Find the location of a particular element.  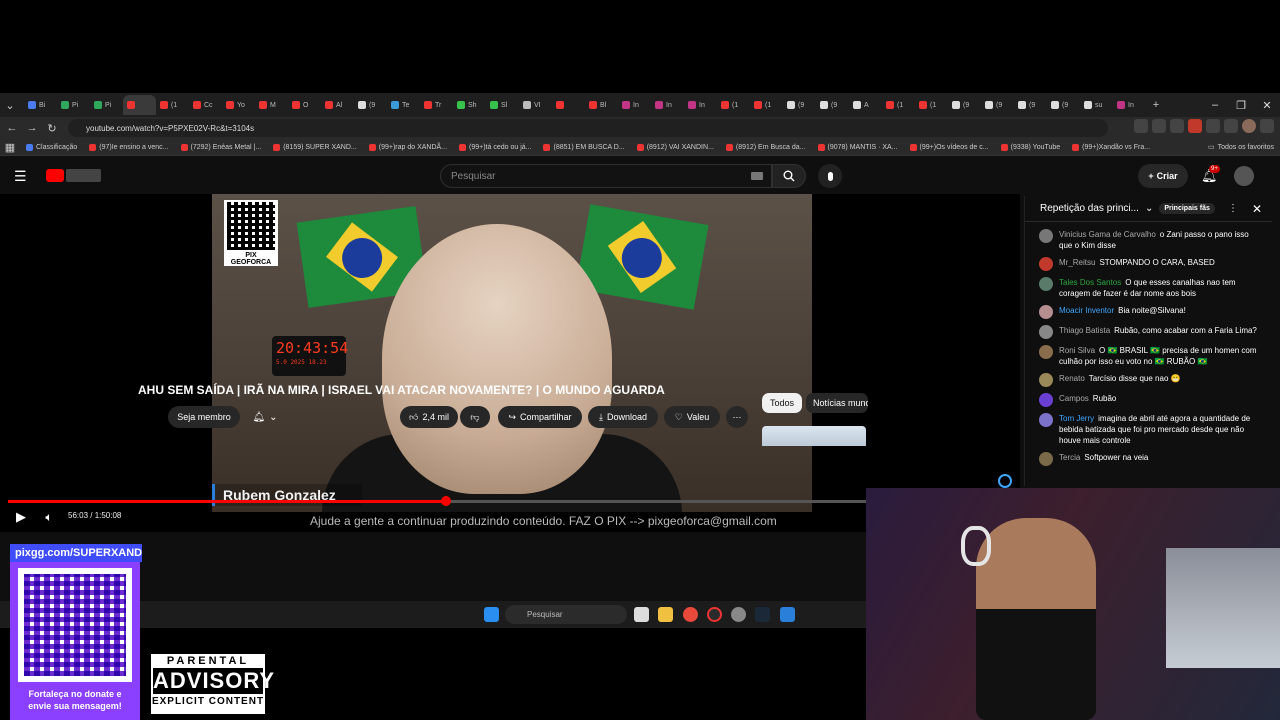

settings-icon is located at coordinates (738, 614).